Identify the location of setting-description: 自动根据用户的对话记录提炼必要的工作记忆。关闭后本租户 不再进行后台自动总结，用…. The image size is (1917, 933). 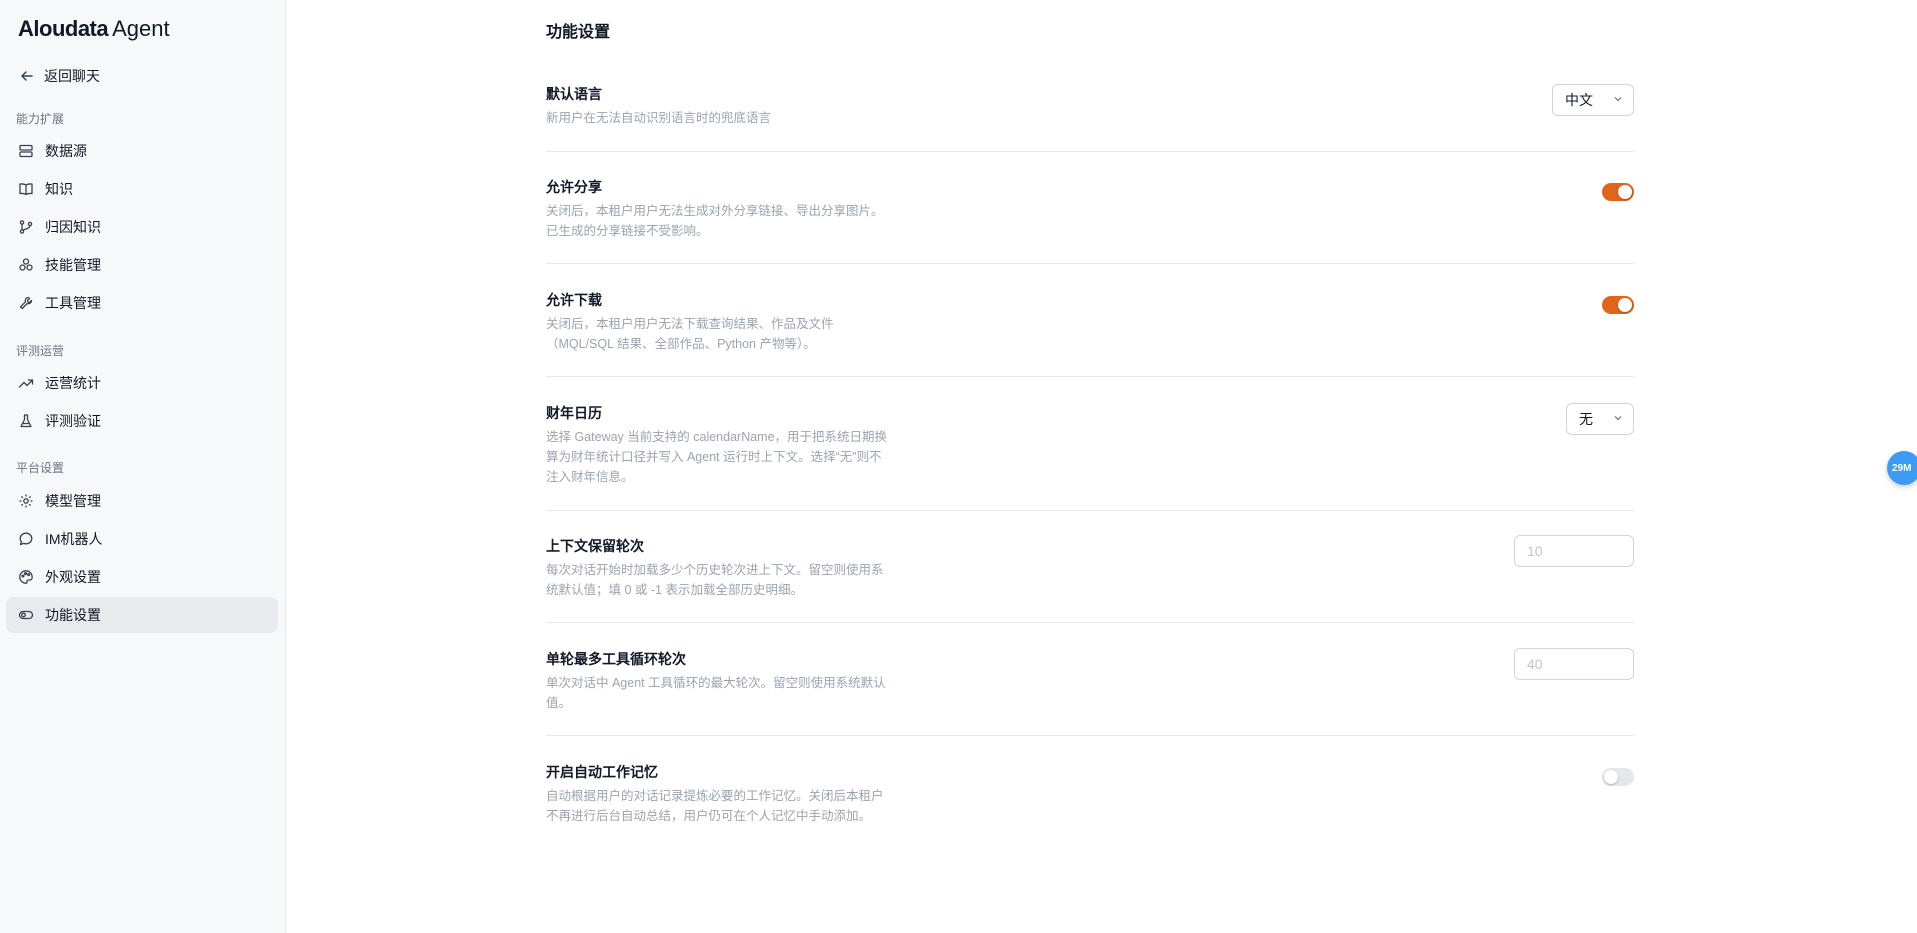
(731, 806).